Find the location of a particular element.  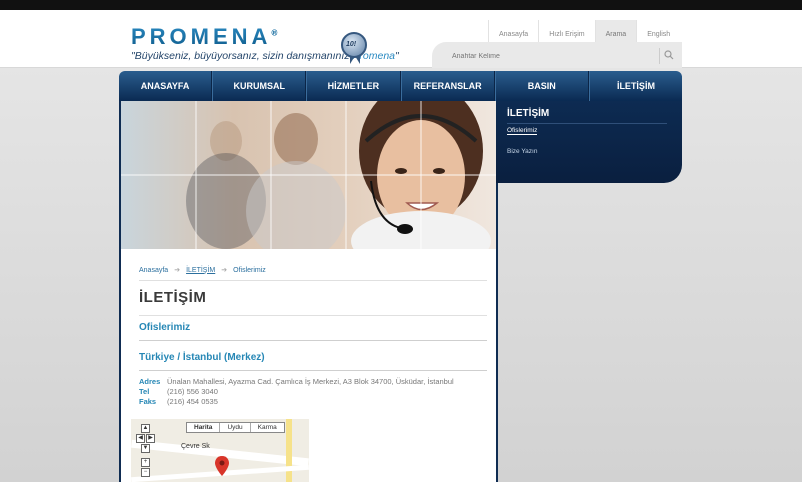

sidebar-item-bize-yazin: Bize Yazın is located at coordinates (522, 151).